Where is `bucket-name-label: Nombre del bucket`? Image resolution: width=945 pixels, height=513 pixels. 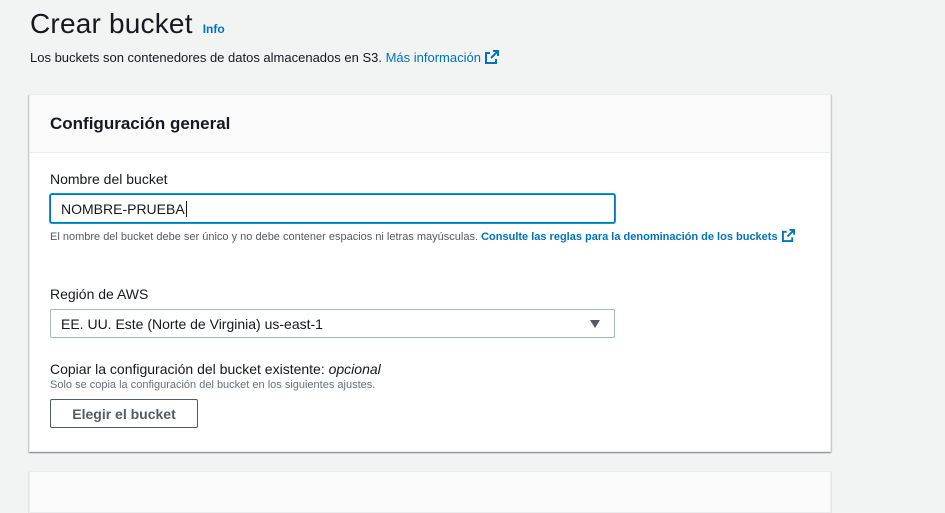
bucket-name-label: Nombre del bucket is located at coordinates (109, 179).